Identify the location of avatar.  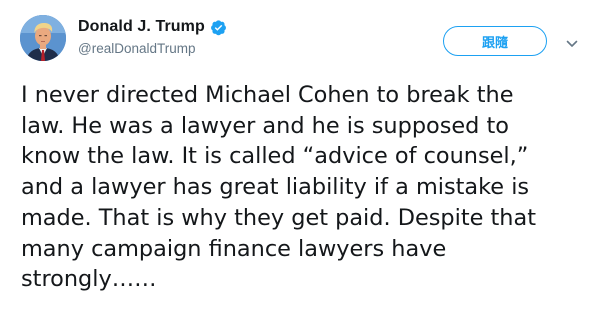
(43, 38).